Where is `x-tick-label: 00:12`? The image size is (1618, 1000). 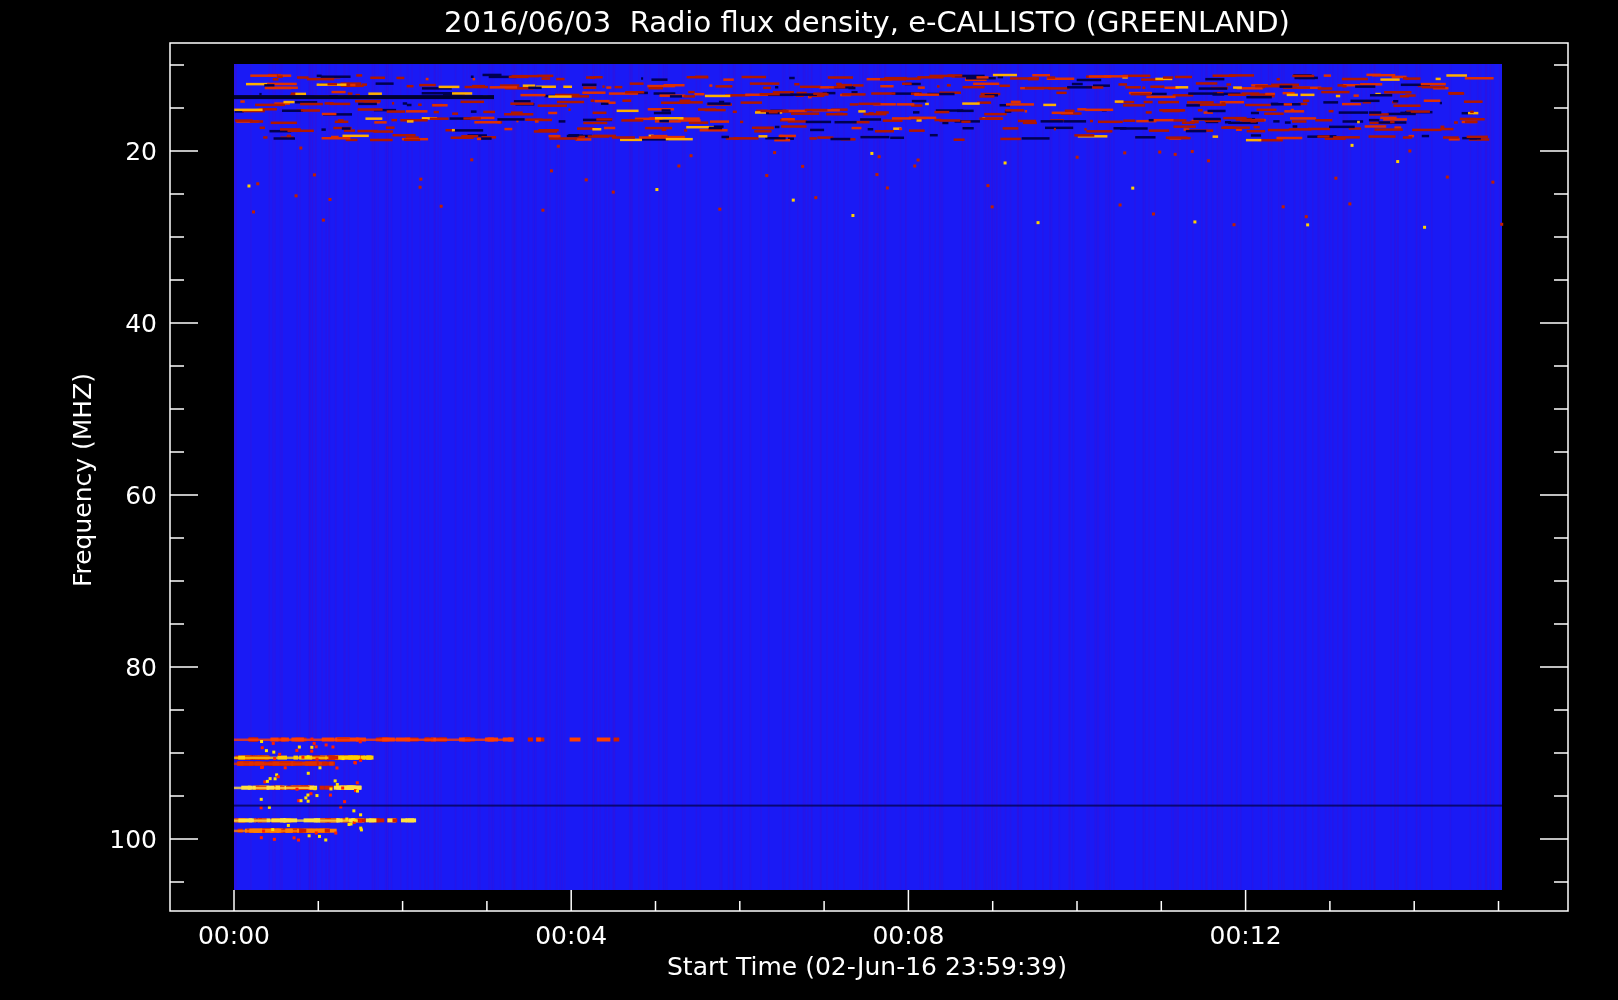
x-tick-label: 00:12 is located at coordinates (1245, 935).